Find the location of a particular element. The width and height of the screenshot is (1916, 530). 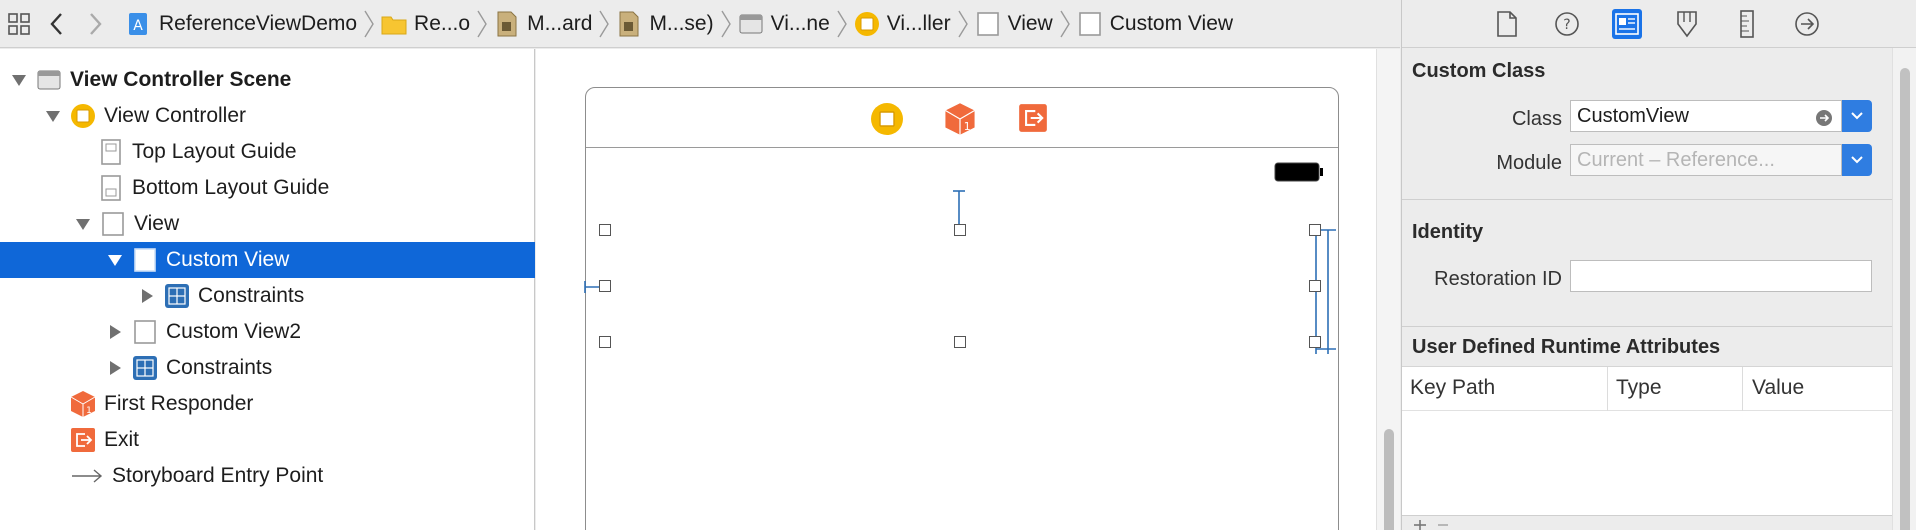

class-field: CustomView is located at coordinates (1706, 116).